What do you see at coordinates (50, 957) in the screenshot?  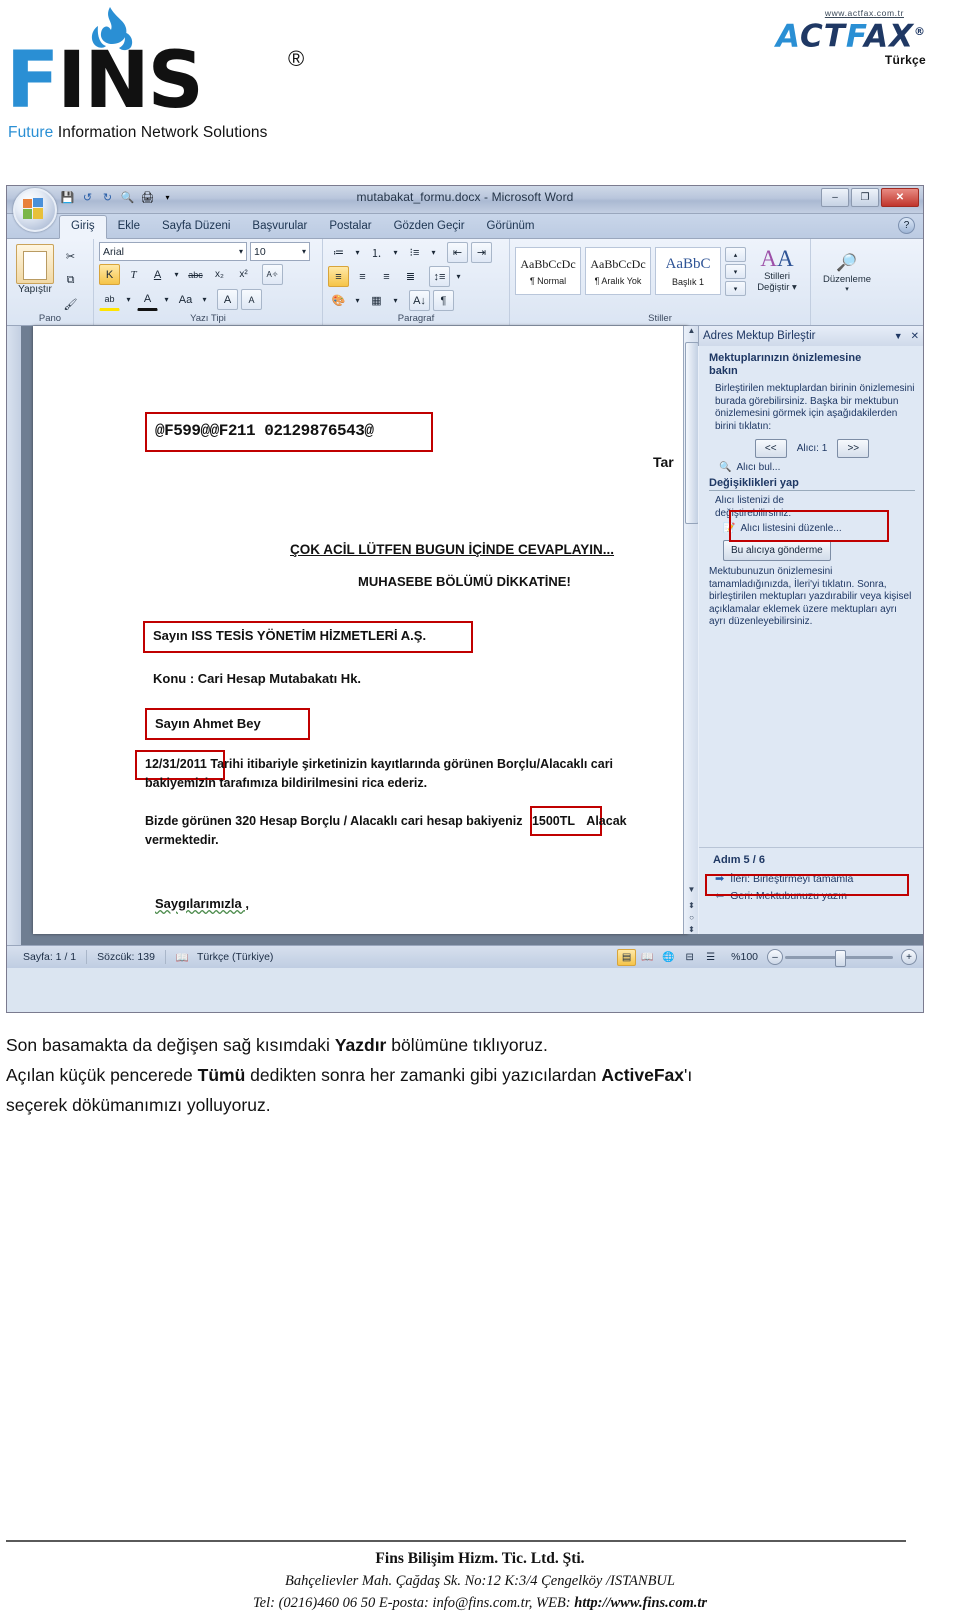 I see `status-page-number: Sayfa: 1 / 1` at bounding box center [50, 957].